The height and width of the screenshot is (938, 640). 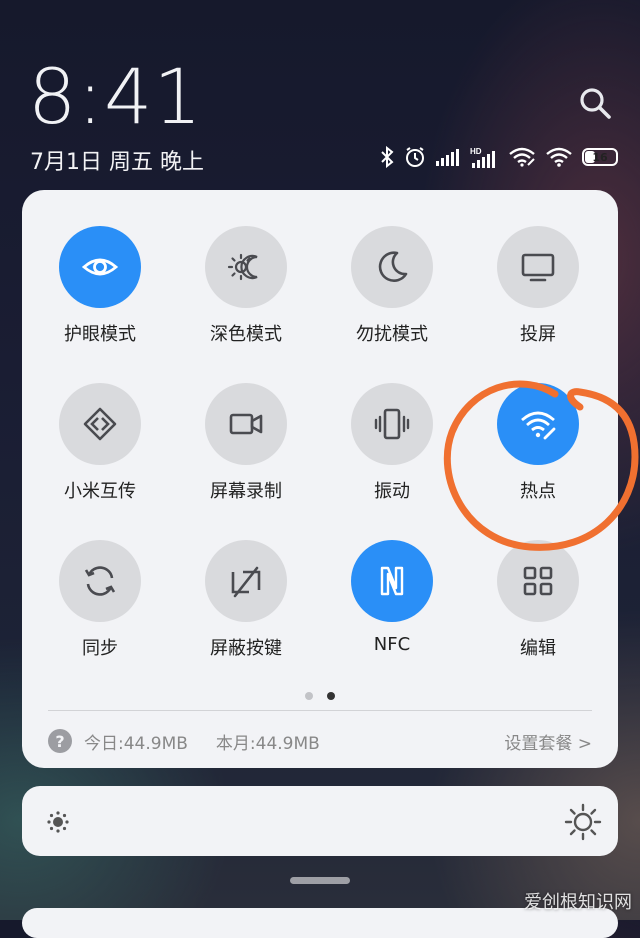 What do you see at coordinates (100, 334) in the screenshot?
I see `tile-label: 护眼模式` at bounding box center [100, 334].